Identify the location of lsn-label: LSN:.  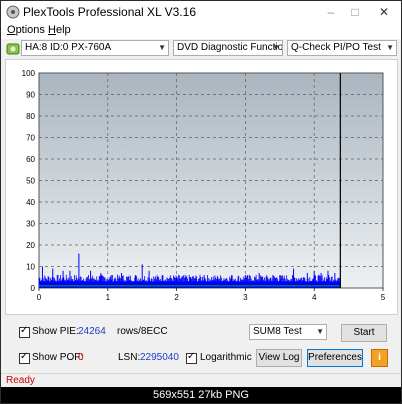
(129, 357).